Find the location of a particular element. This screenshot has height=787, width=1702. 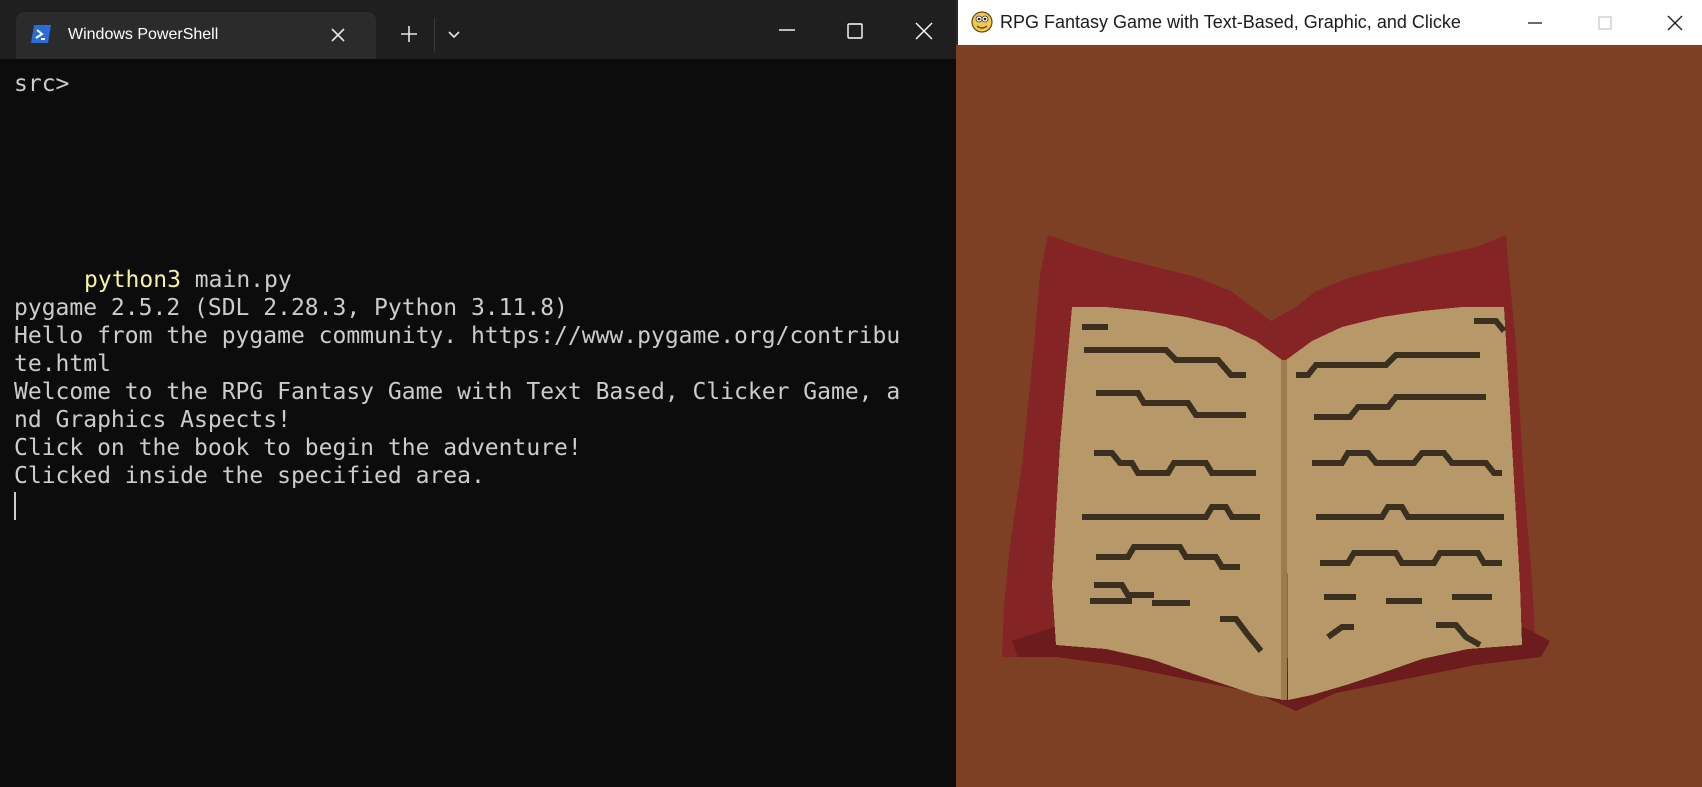

tab-windows-powershell: Windows PowerShell is located at coordinates (196, 35).